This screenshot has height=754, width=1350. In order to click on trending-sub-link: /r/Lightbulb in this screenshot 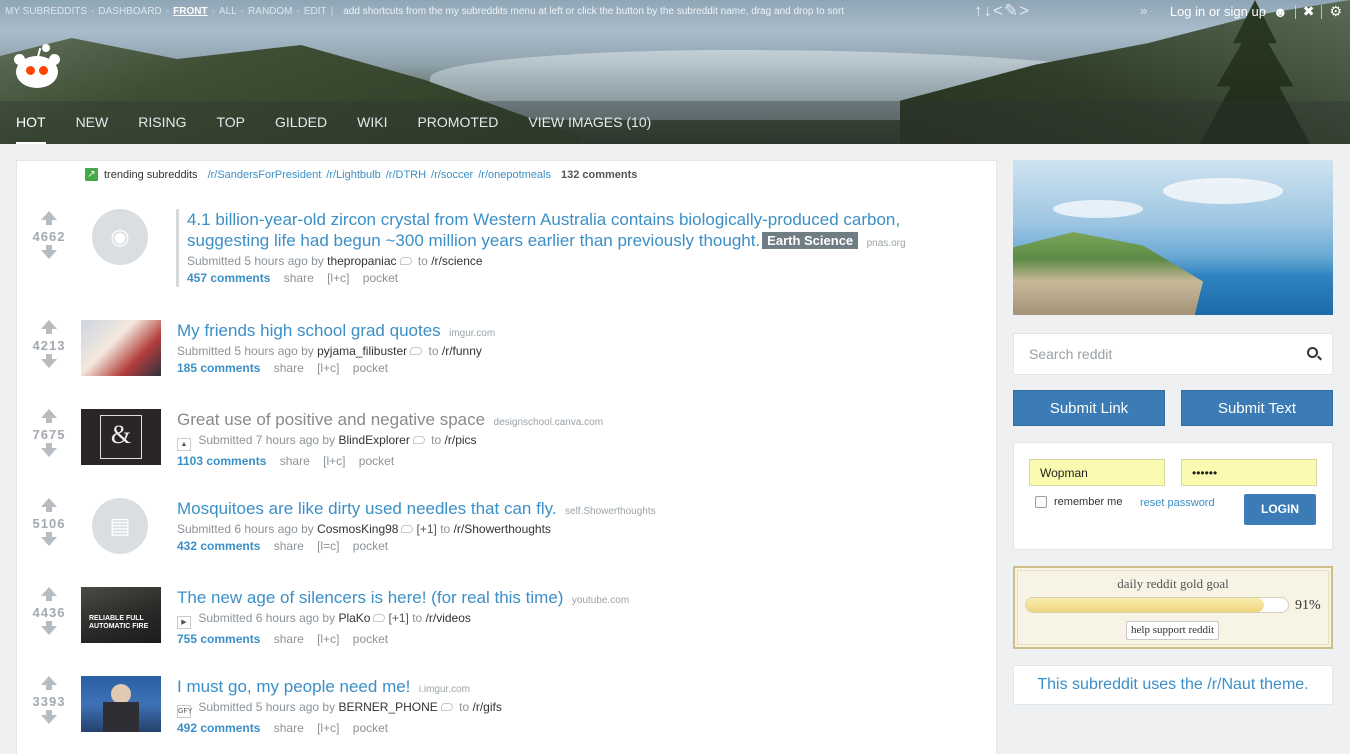, I will do `click(353, 175)`.